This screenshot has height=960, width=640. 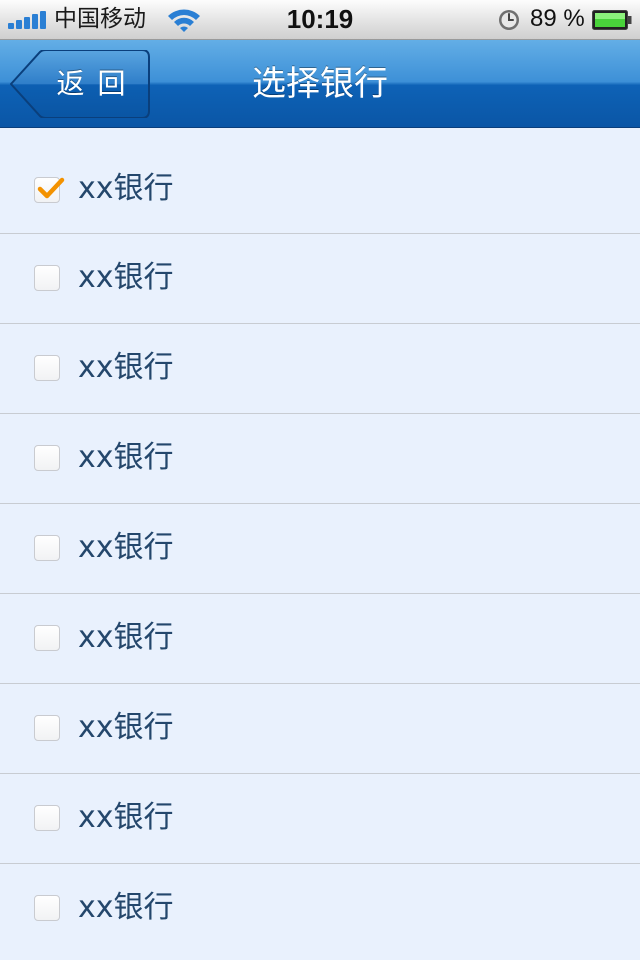 I want to click on navigation-bar: 返 回 选择银行, so click(x=320, y=84).